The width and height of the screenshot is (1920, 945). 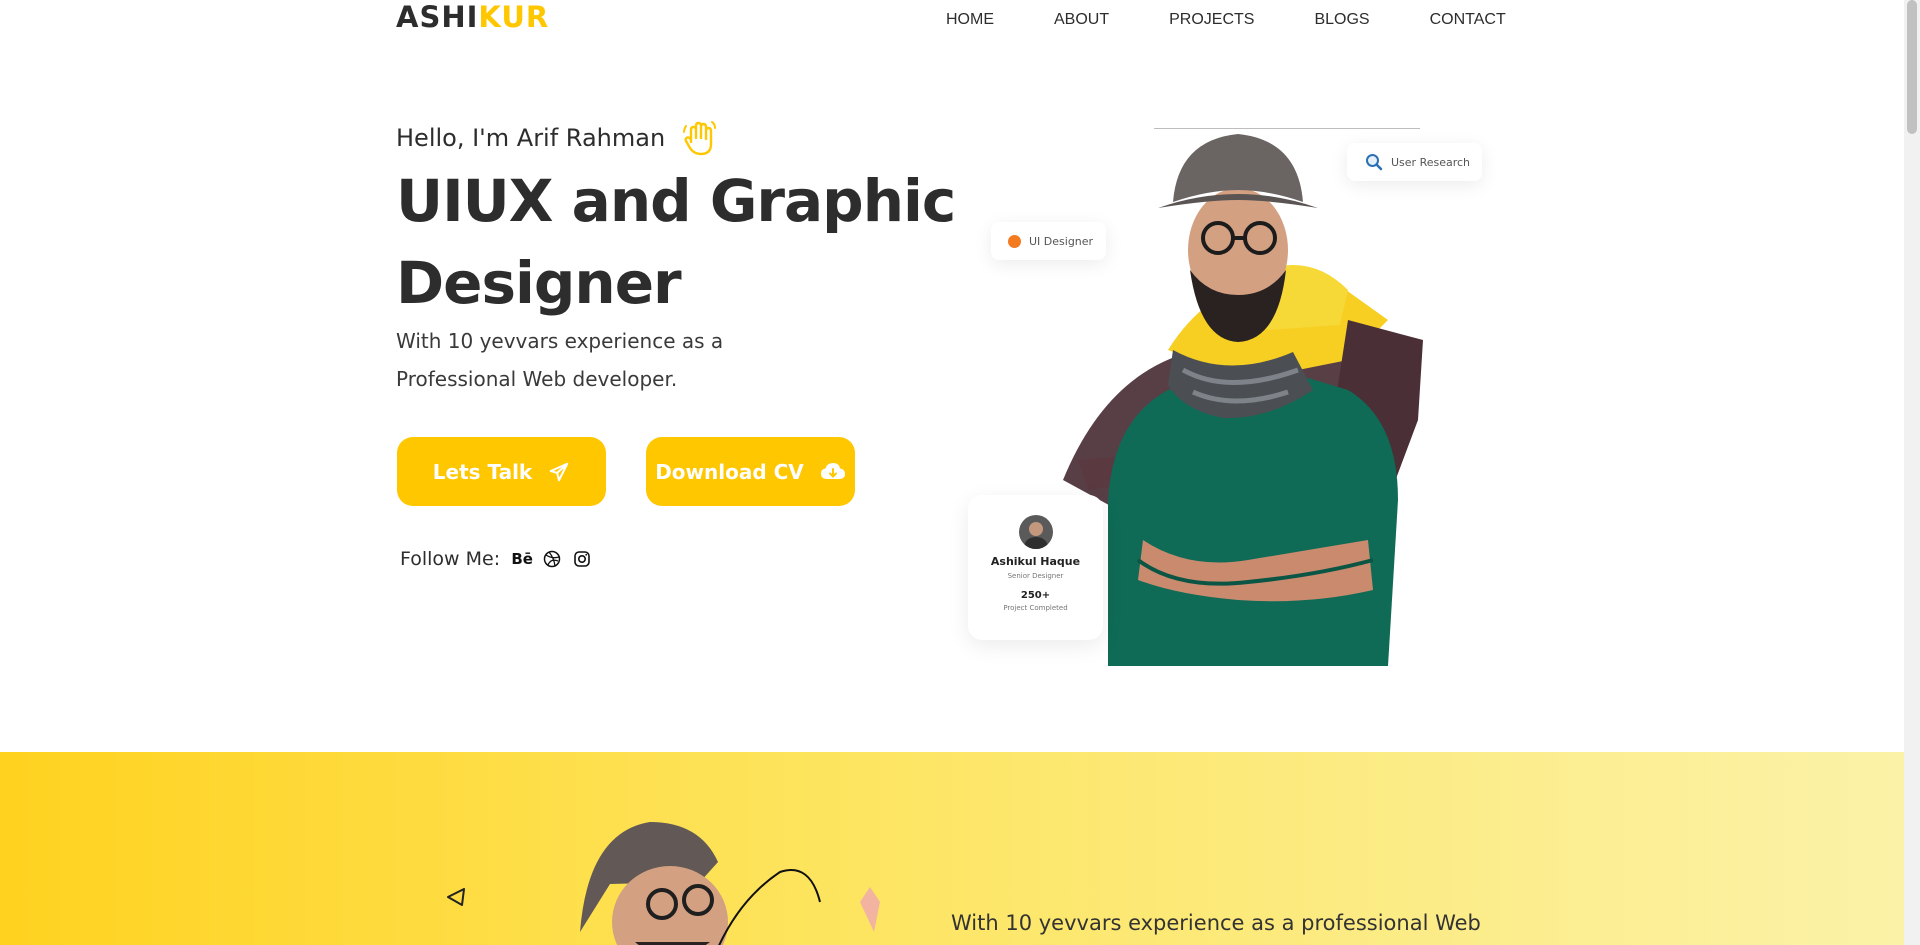 I want to click on download-cv-label: Download CV, so click(x=729, y=471).